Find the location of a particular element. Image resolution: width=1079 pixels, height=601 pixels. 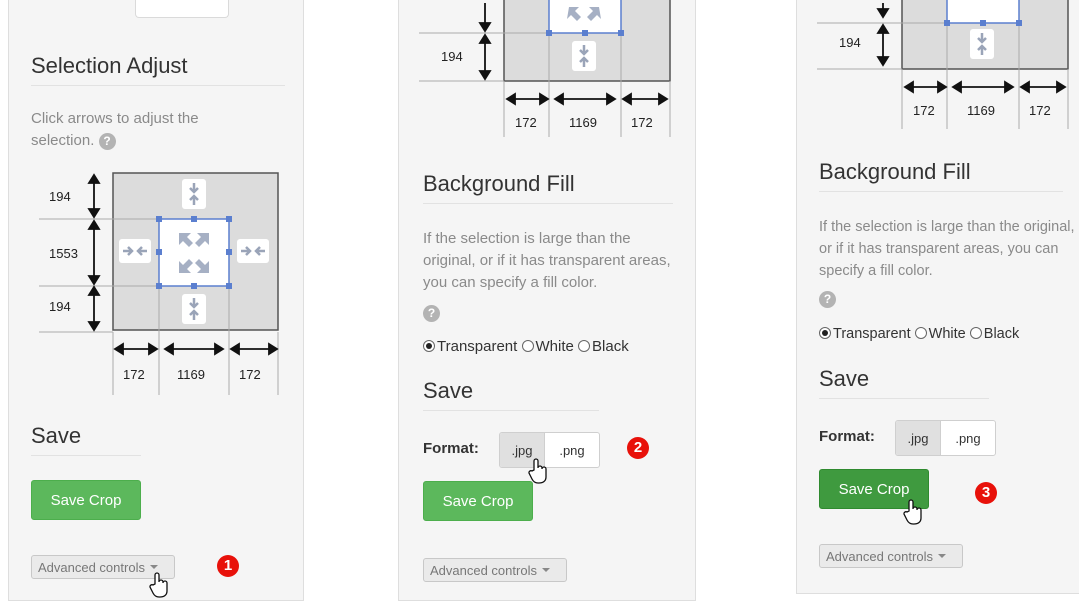

shrink-bottom-button is located at coordinates (194, 309).